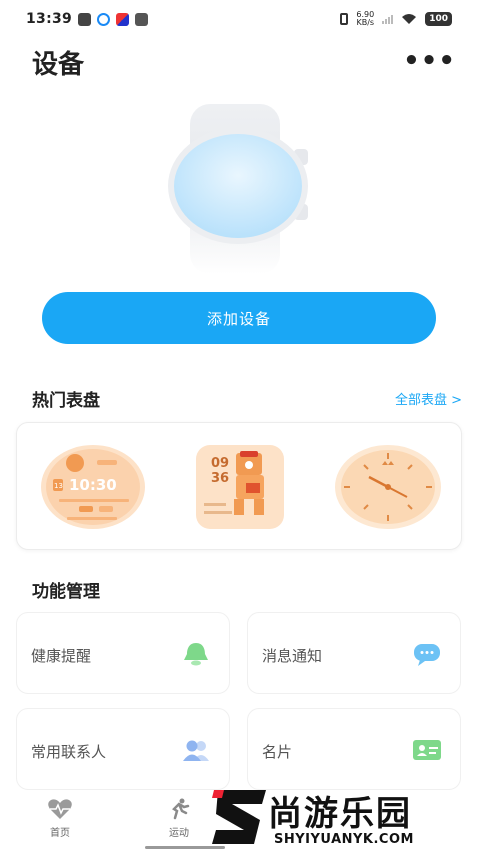 This screenshot has width=478, height=850. I want to click on signal-icon, so click(388, 19).